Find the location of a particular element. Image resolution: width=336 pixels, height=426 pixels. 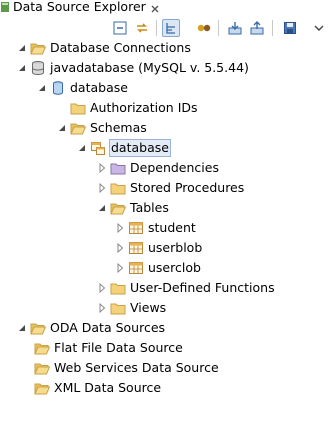

connect-button is located at coordinates (204, 28).